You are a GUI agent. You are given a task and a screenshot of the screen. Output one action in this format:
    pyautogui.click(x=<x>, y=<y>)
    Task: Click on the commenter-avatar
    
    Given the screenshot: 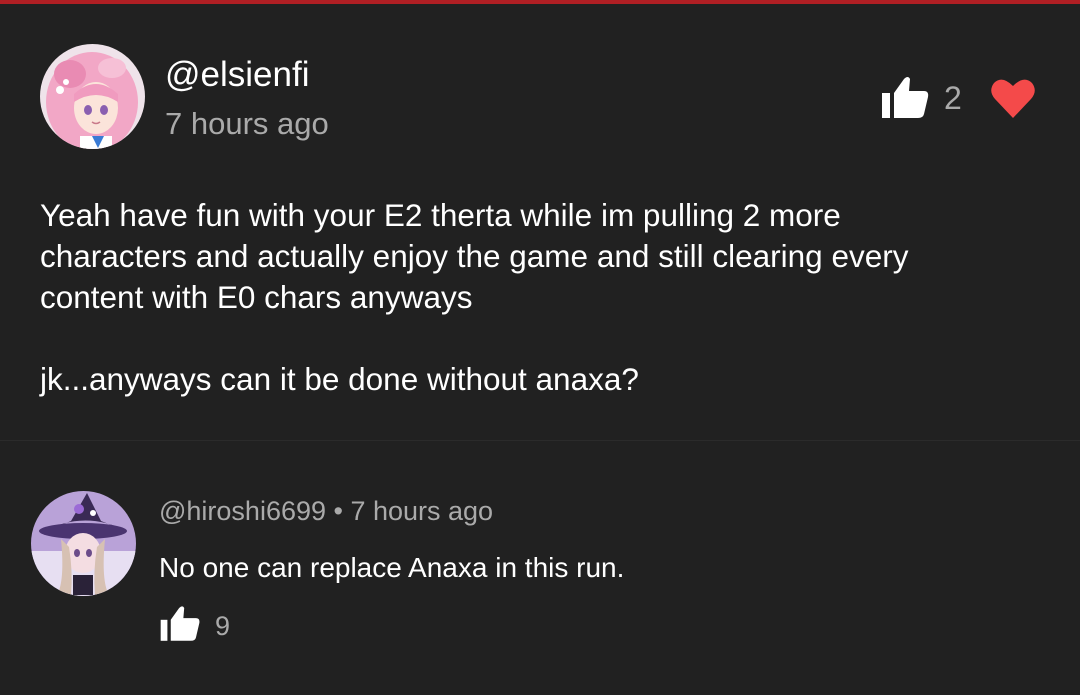 What is the action you would take?
    pyautogui.click(x=92, y=96)
    